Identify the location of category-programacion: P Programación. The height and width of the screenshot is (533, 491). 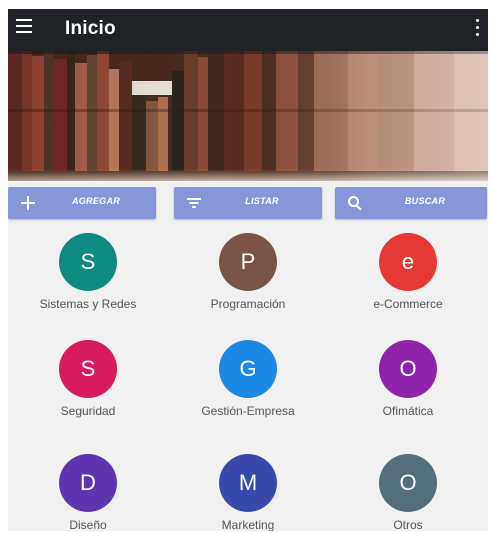
(248, 277).